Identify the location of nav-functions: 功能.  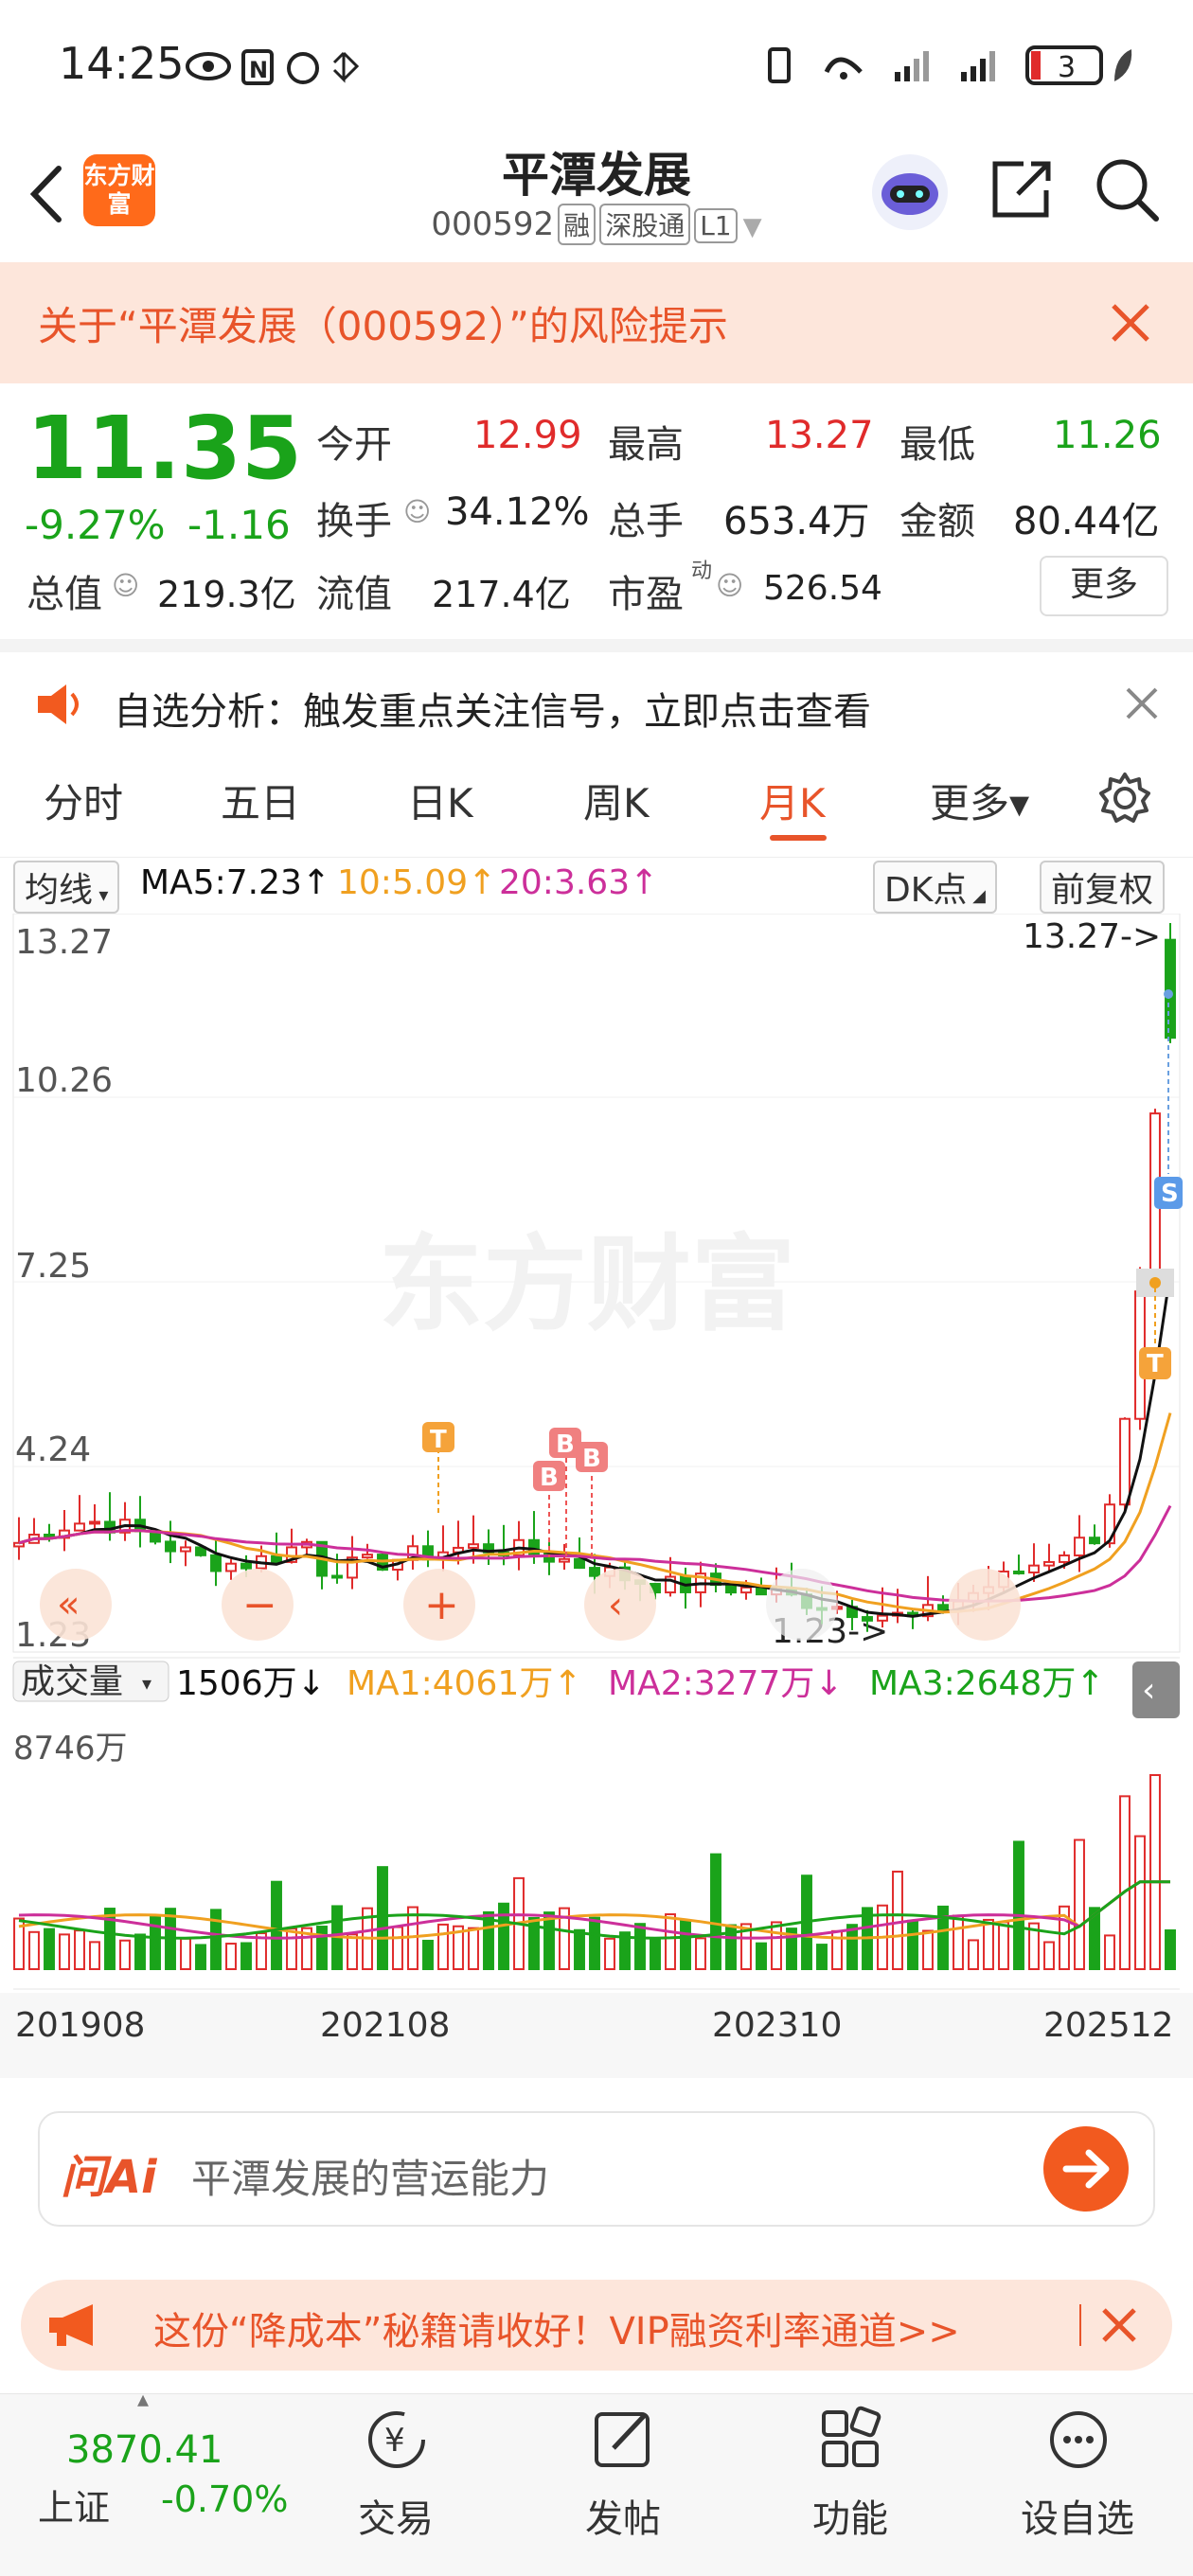
(850, 2516).